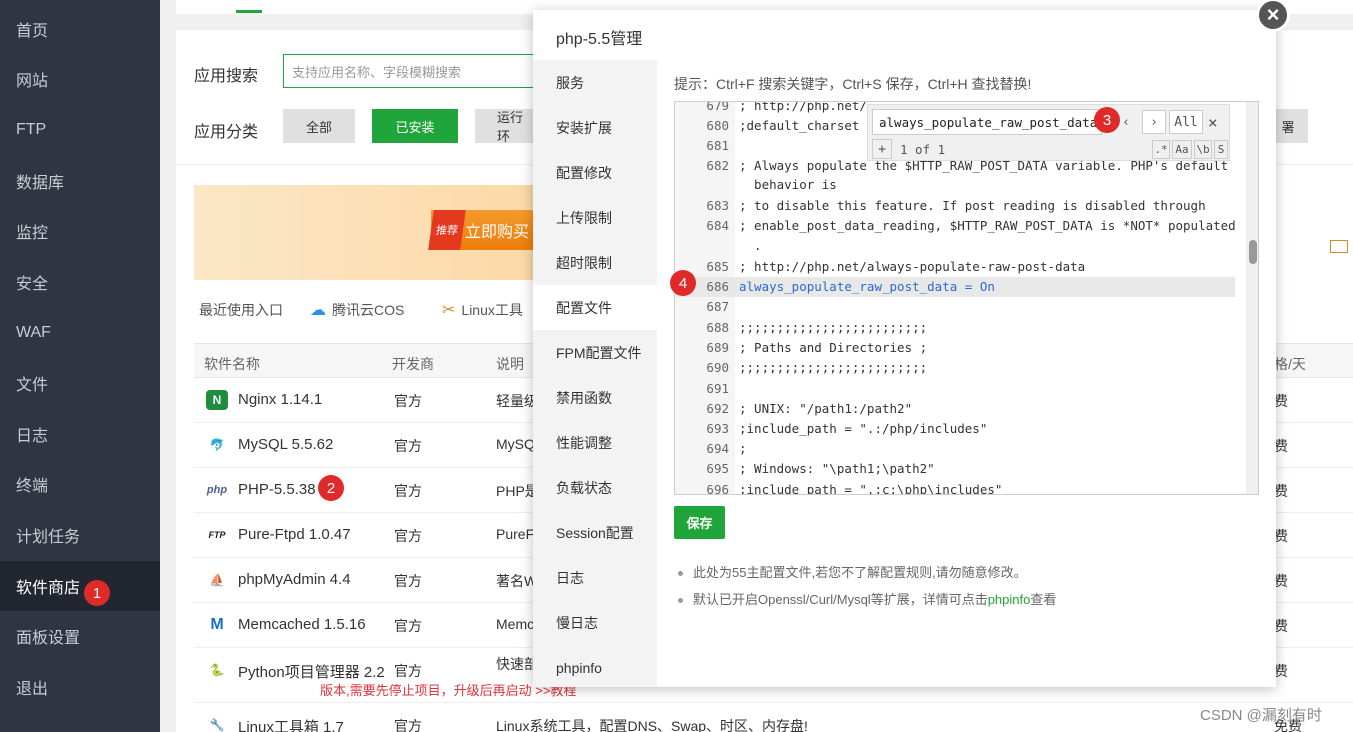 This screenshot has width=1353, height=732. I want to click on python-icon: 🐍, so click(217, 670).